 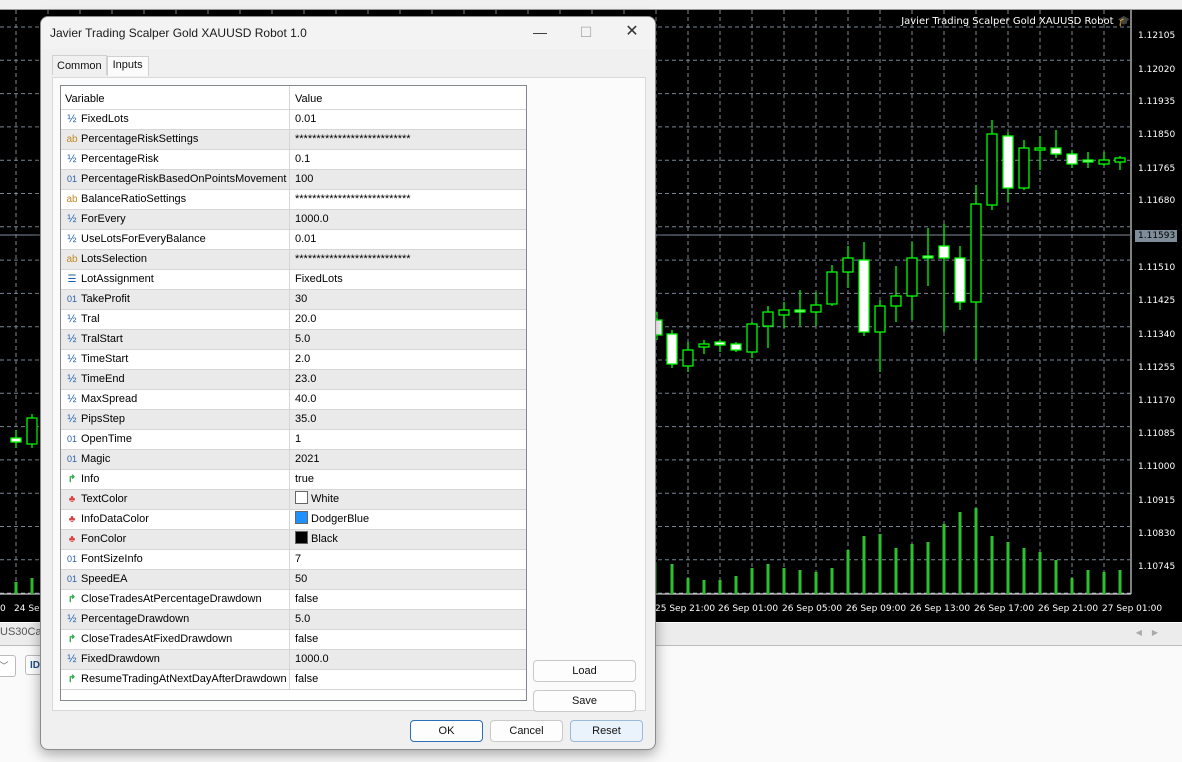 I want to click on param-row: ↱ CloseTradesAtFixedDrawdown false, so click(x=293, y=640).